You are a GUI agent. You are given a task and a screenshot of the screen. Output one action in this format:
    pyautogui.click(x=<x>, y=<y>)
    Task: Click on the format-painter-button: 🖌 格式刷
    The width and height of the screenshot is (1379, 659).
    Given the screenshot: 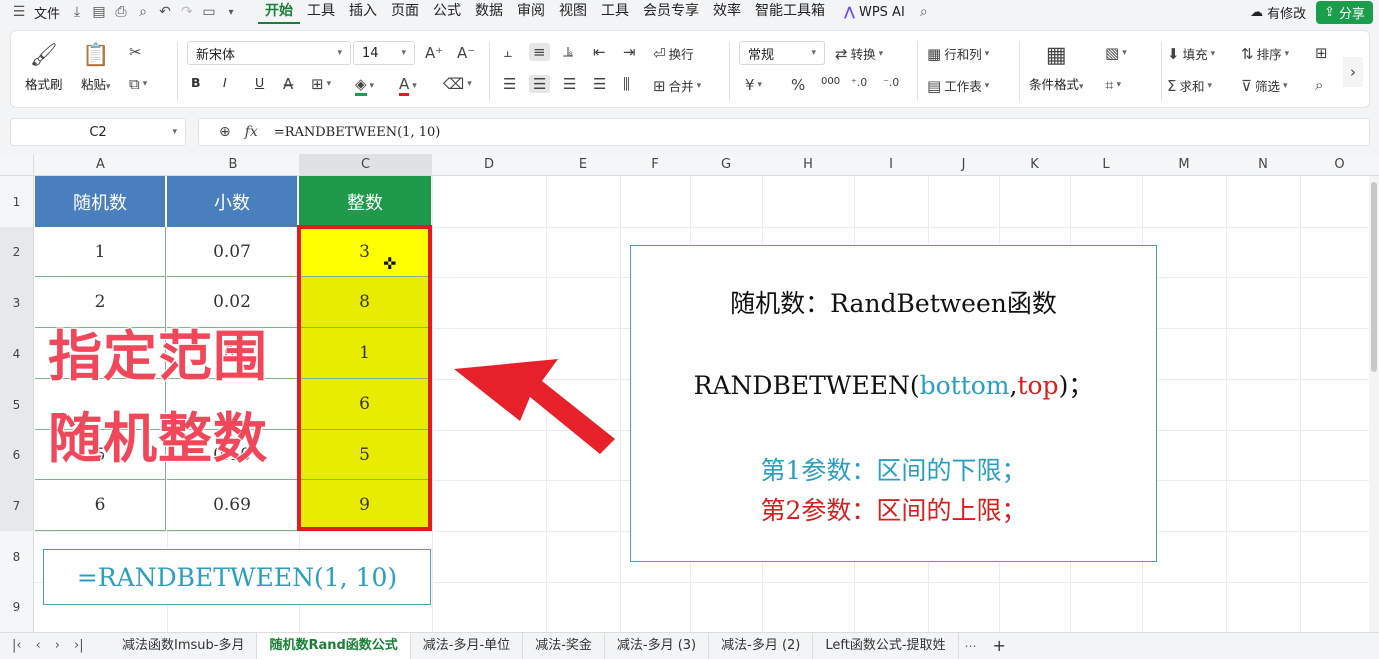 What is the action you would take?
    pyautogui.click(x=44, y=68)
    